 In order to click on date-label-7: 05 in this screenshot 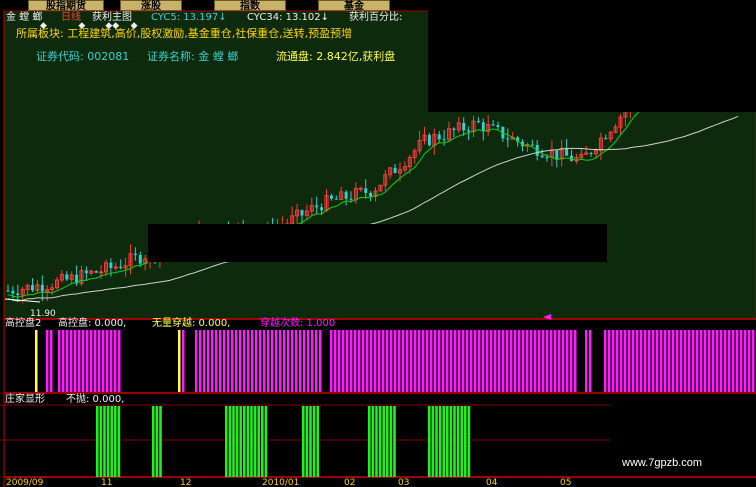, I will do `click(566, 482)`.